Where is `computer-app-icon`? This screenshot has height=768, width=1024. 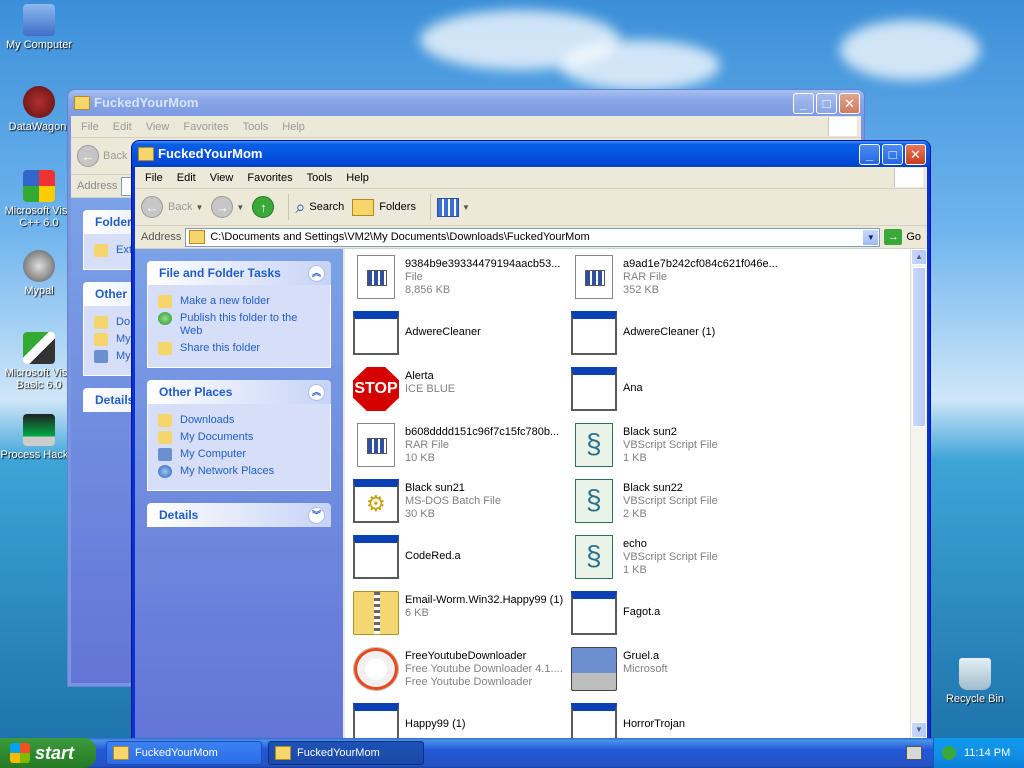 computer-app-icon is located at coordinates (594, 669).